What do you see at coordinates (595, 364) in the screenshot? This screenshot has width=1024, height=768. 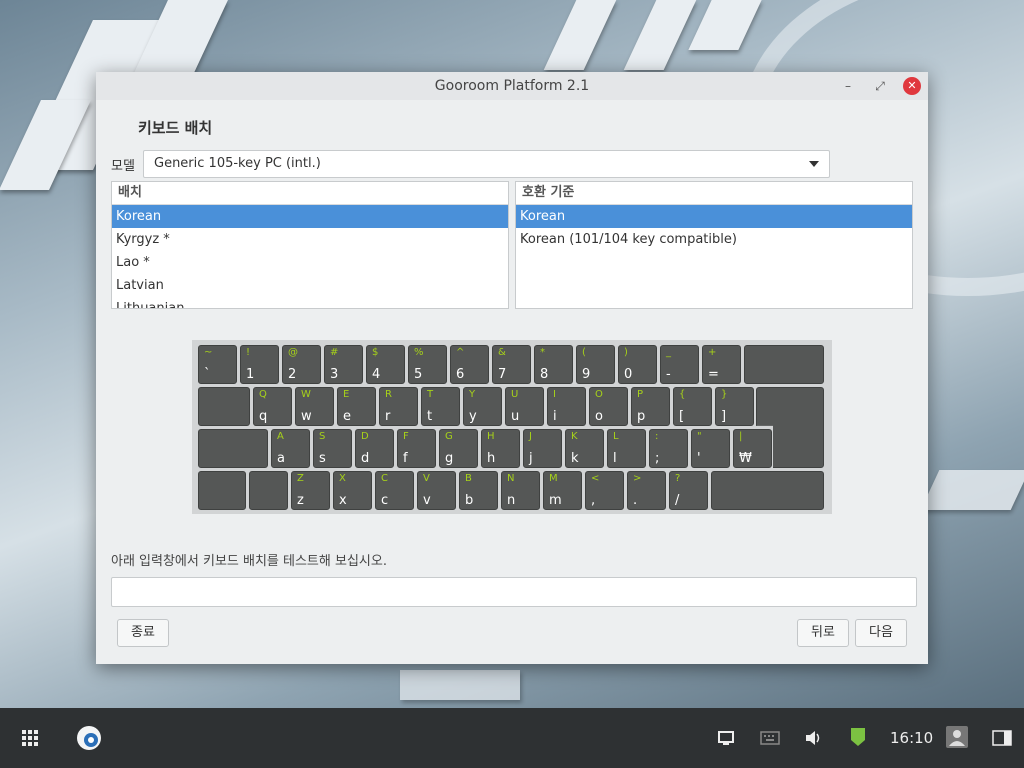 I see `key: (9` at bounding box center [595, 364].